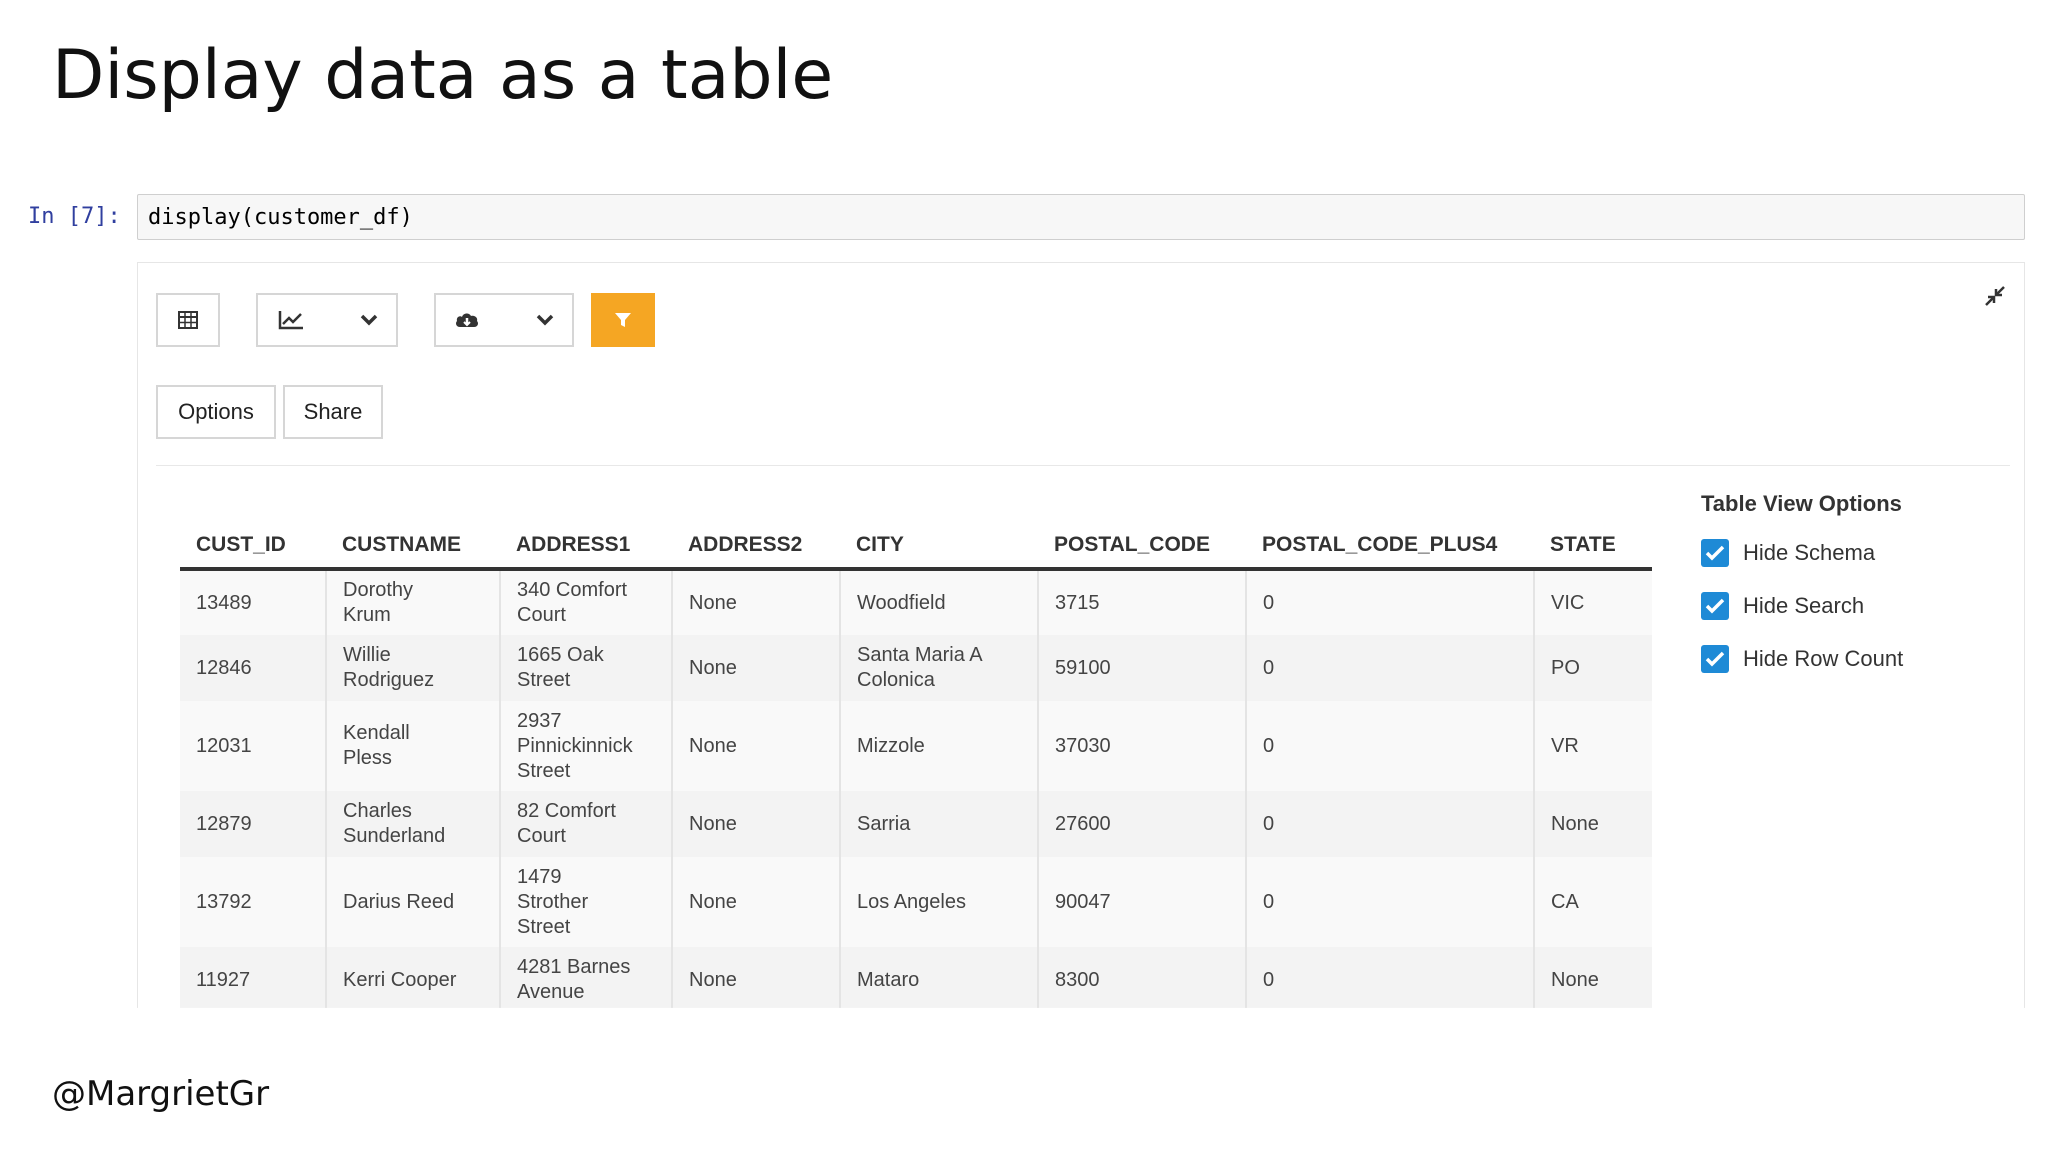 Image resolution: width=2048 pixels, height=1152 pixels. I want to click on table-cell: 340 Comfort Court, so click(586, 602).